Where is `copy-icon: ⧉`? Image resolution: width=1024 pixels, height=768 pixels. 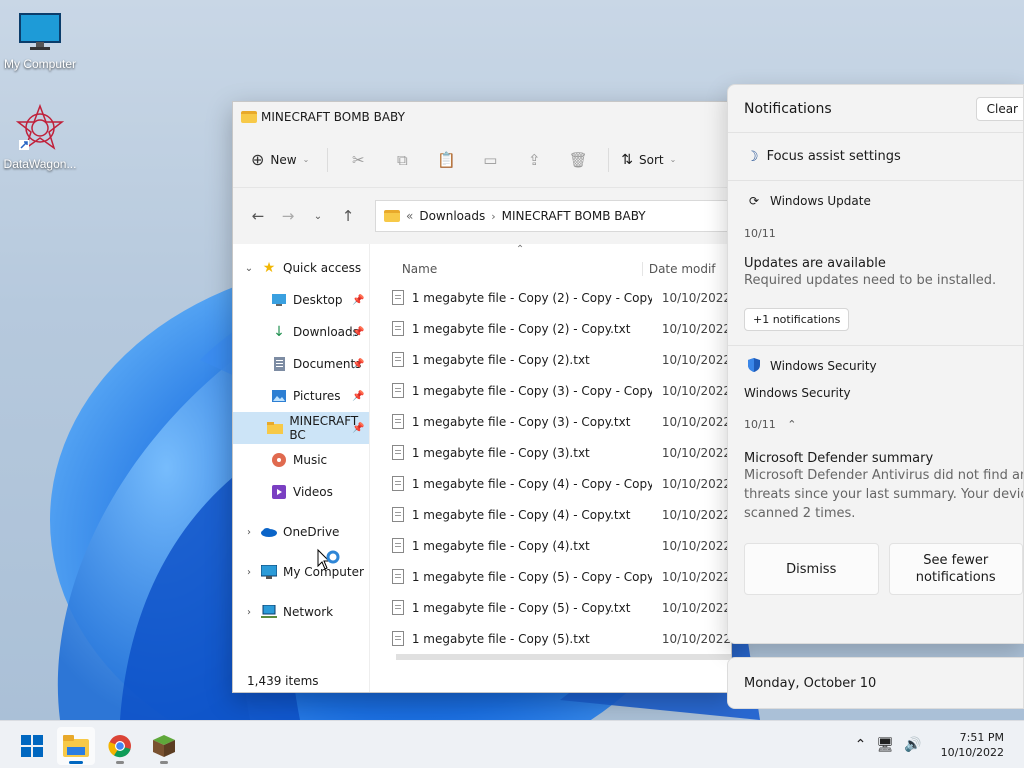
copy-icon: ⧉ is located at coordinates (402, 160).